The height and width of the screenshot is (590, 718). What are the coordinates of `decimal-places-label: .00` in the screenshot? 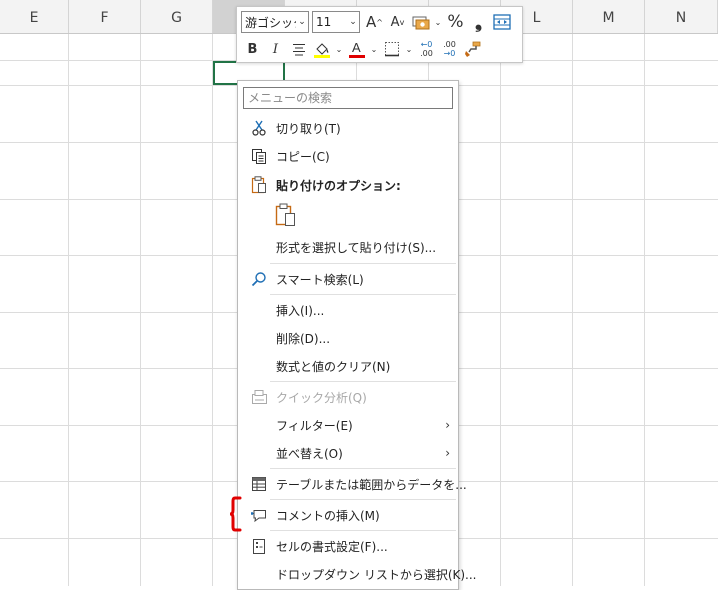 It's located at (449, 44).